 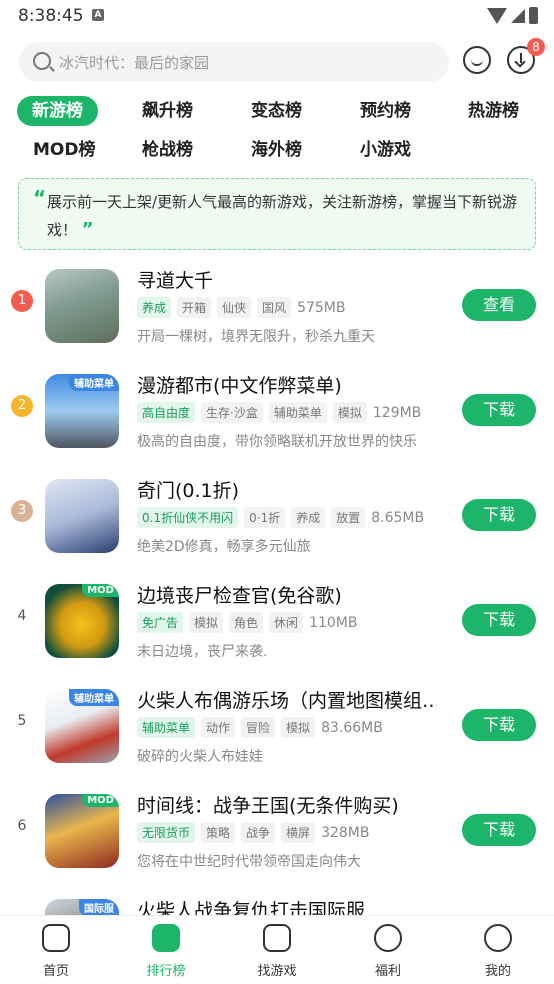 What do you see at coordinates (218, 727) in the screenshot?
I see `game-tag: 动作` at bounding box center [218, 727].